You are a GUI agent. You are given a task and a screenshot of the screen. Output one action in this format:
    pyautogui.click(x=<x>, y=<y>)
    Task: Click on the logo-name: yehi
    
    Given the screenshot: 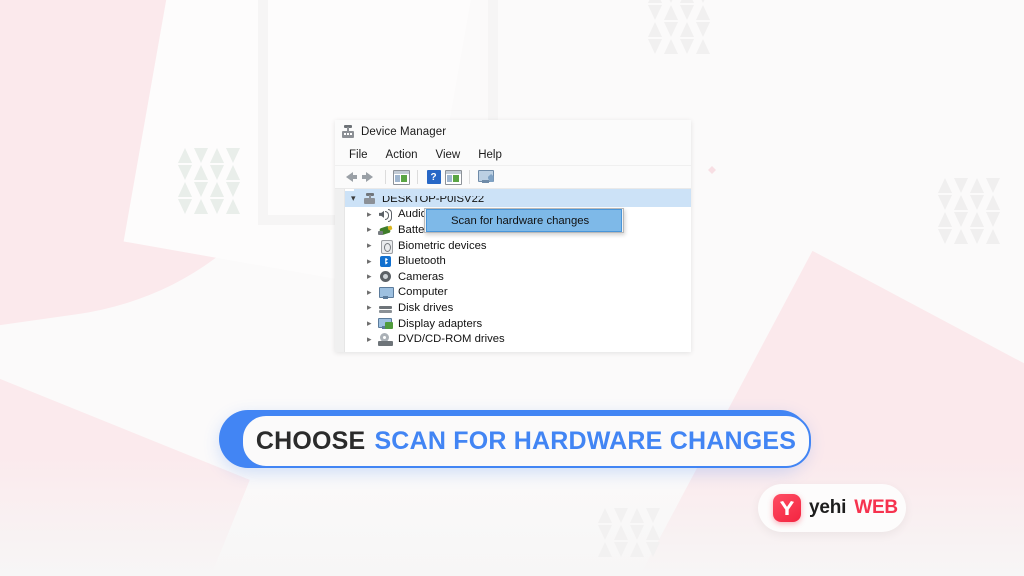 What is the action you would take?
    pyautogui.click(x=828, y=507)
    